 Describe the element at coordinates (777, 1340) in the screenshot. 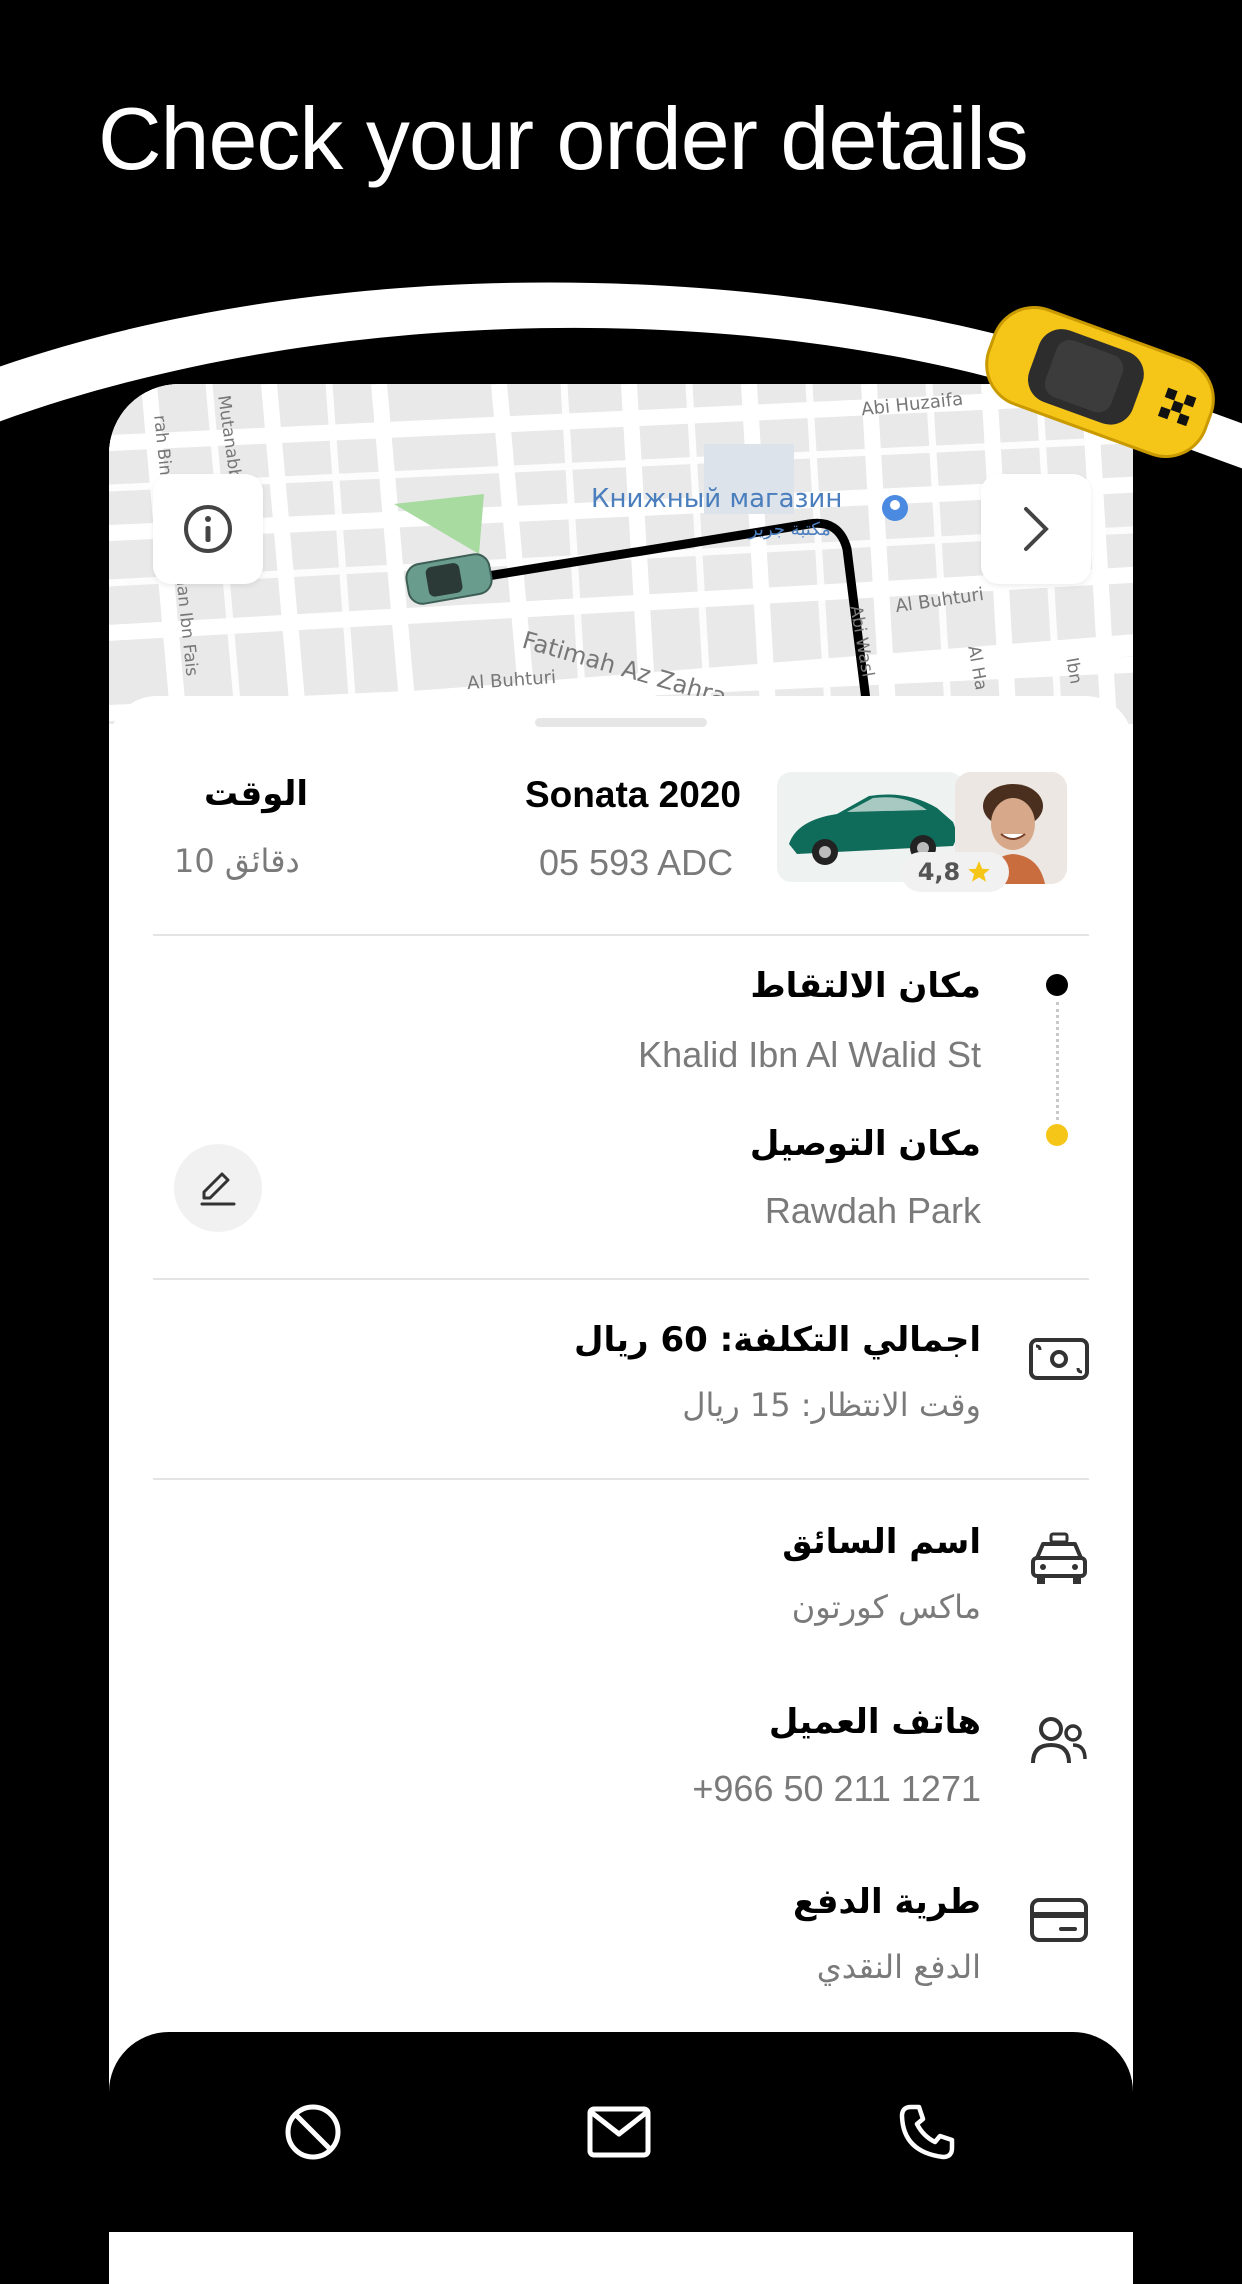

I see `total-cost: اجمالي التكلفة: 60 ريال` at that location.